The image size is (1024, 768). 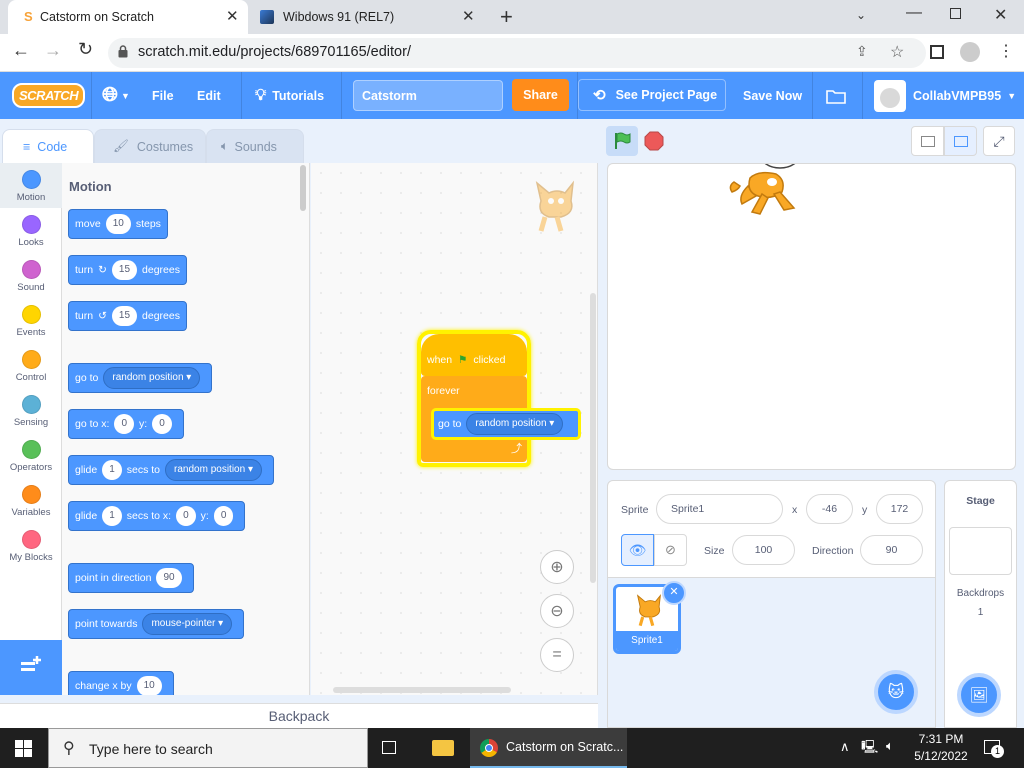 I want to click on profile-avatar-icon, so click(x=970, y=52).